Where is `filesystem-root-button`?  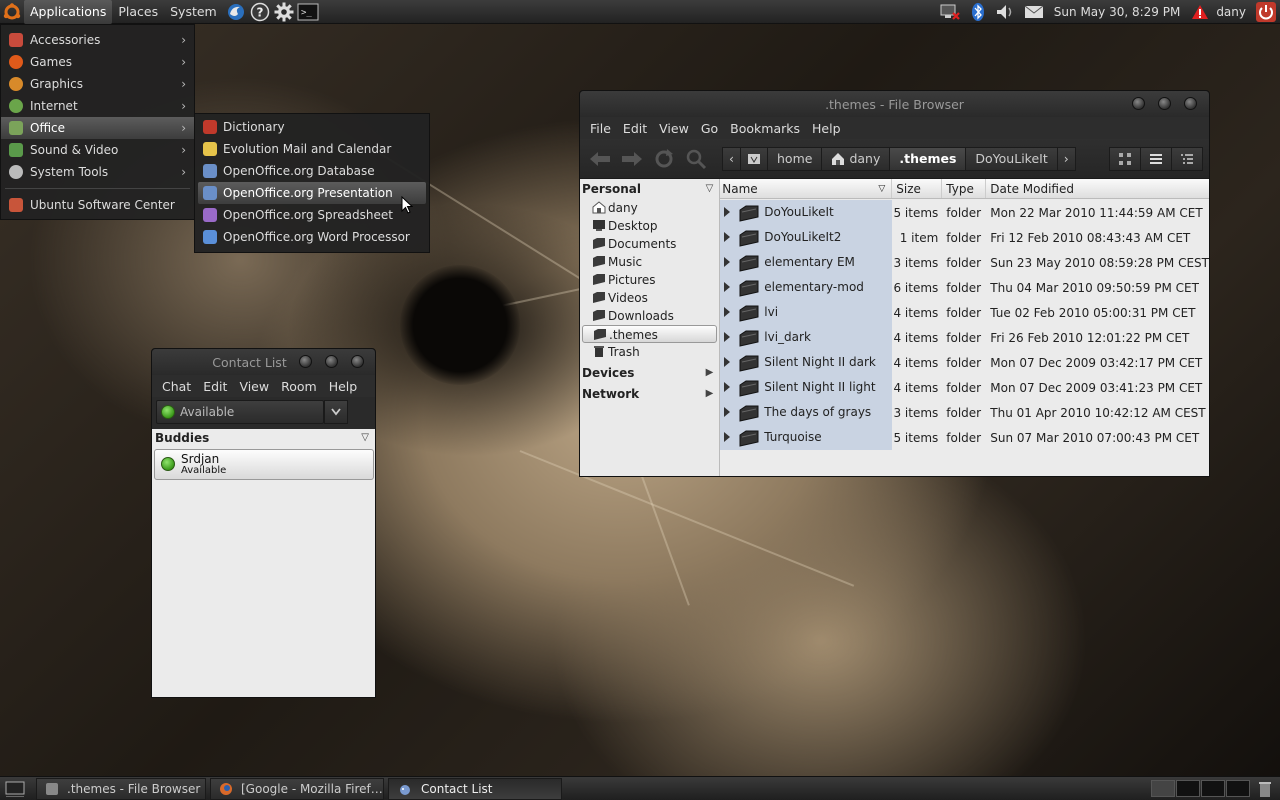 filesystem-root-button is located at coordinates (754, 158).